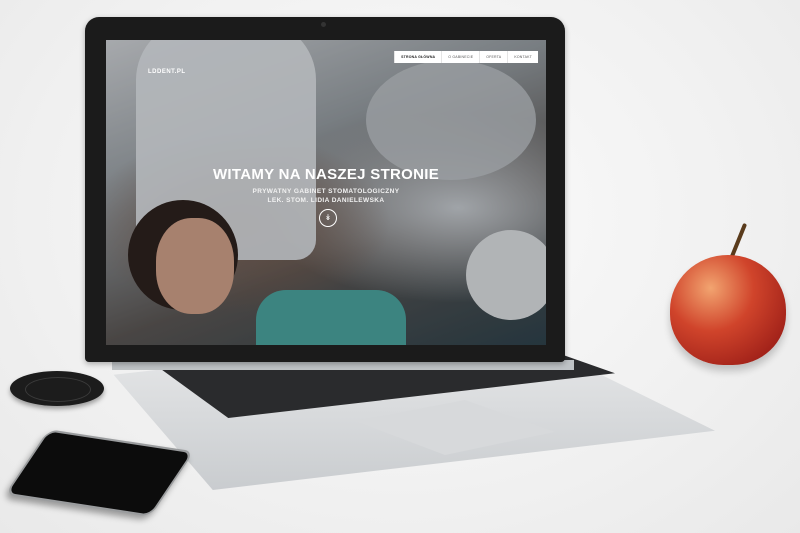  What do you see at coordinates (522, 57) in the screenshot?
I see `nav-item-contact: KONTAKT` at bounding box center [522, 57].